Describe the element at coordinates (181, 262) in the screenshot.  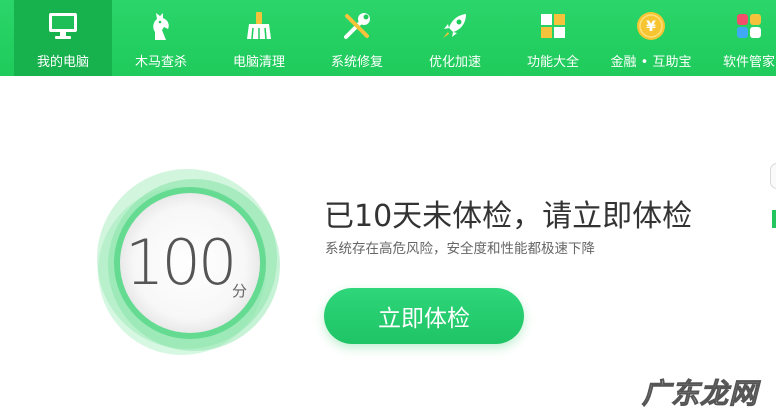
I see `score-value: 100` at that location.